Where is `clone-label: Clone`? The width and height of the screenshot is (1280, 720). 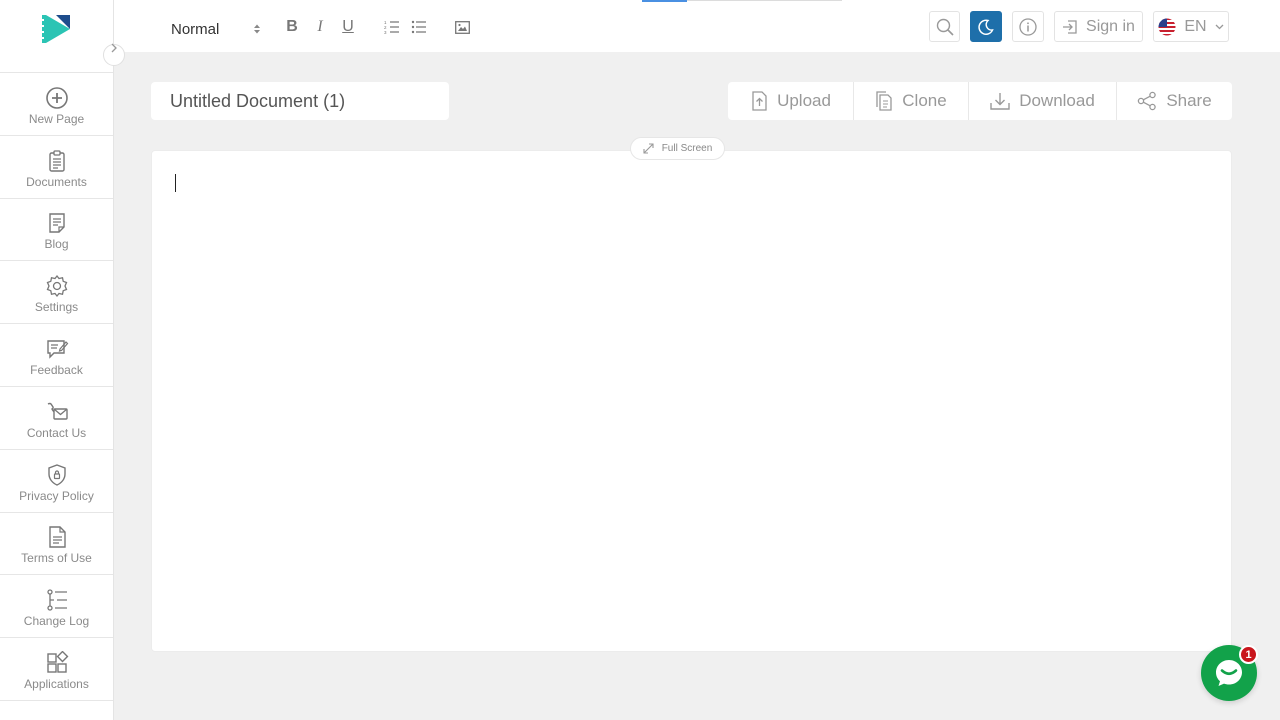 clone-label: Clone is located at coordinates (924, 100).